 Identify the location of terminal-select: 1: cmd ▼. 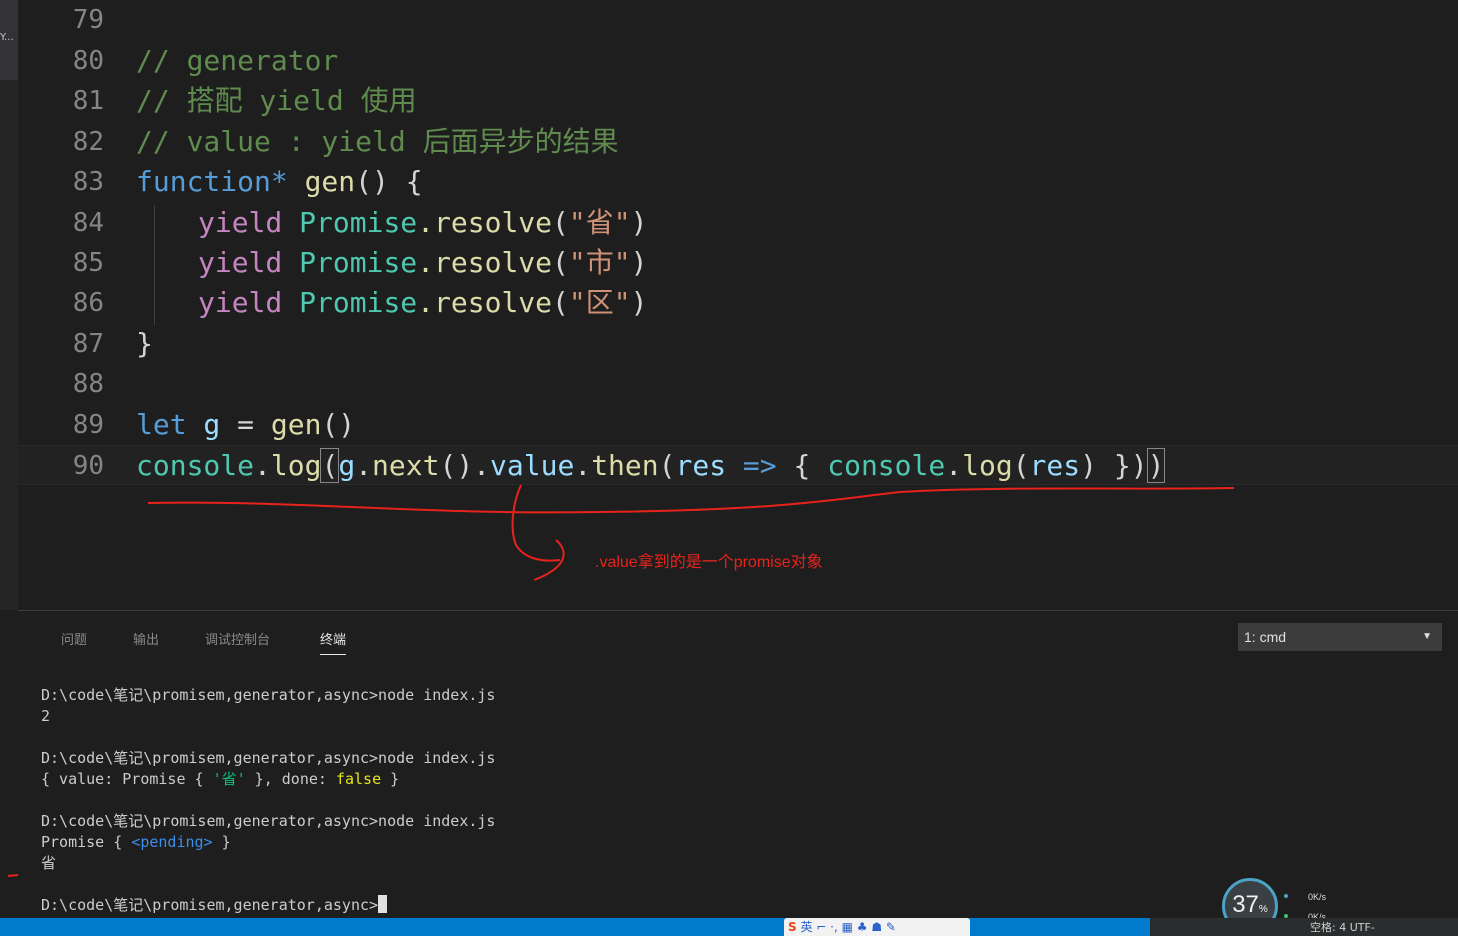
(1340, 637).